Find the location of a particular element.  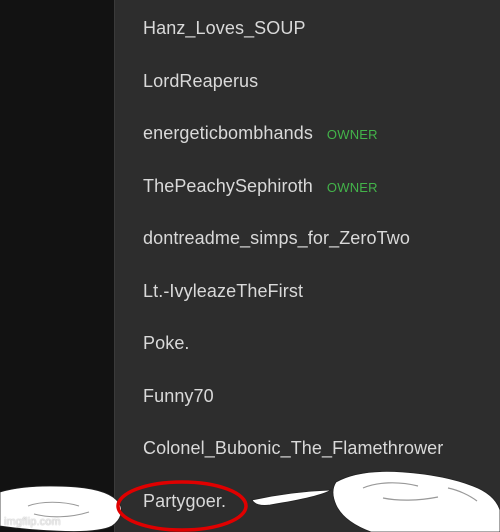

member-name: Lt.-IvyleazeTheFirst is located at coordinates (223, 290).